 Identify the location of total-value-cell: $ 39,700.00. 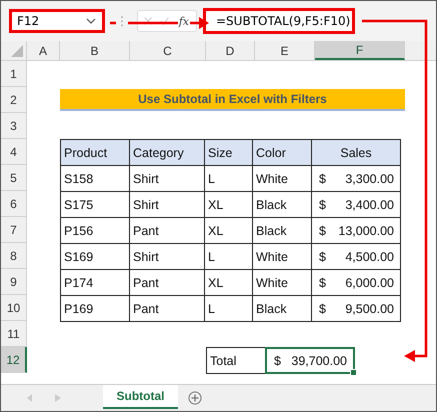
(310, 360).